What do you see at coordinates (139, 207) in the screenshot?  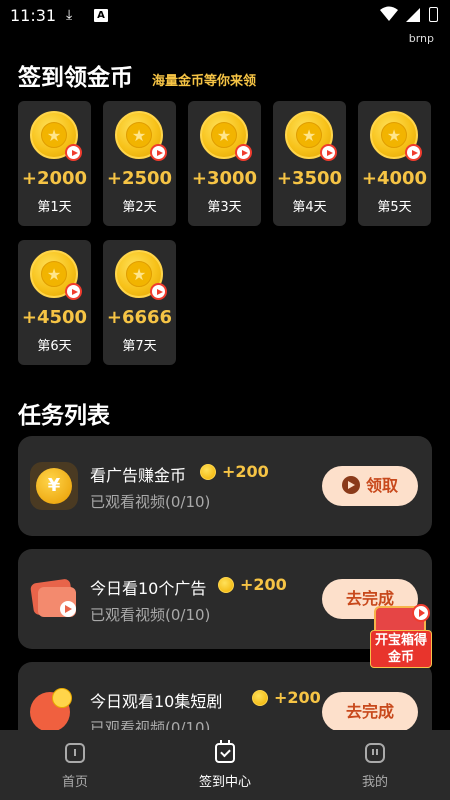 I see `day-label: 第2天` at bounding box center [139, 207].